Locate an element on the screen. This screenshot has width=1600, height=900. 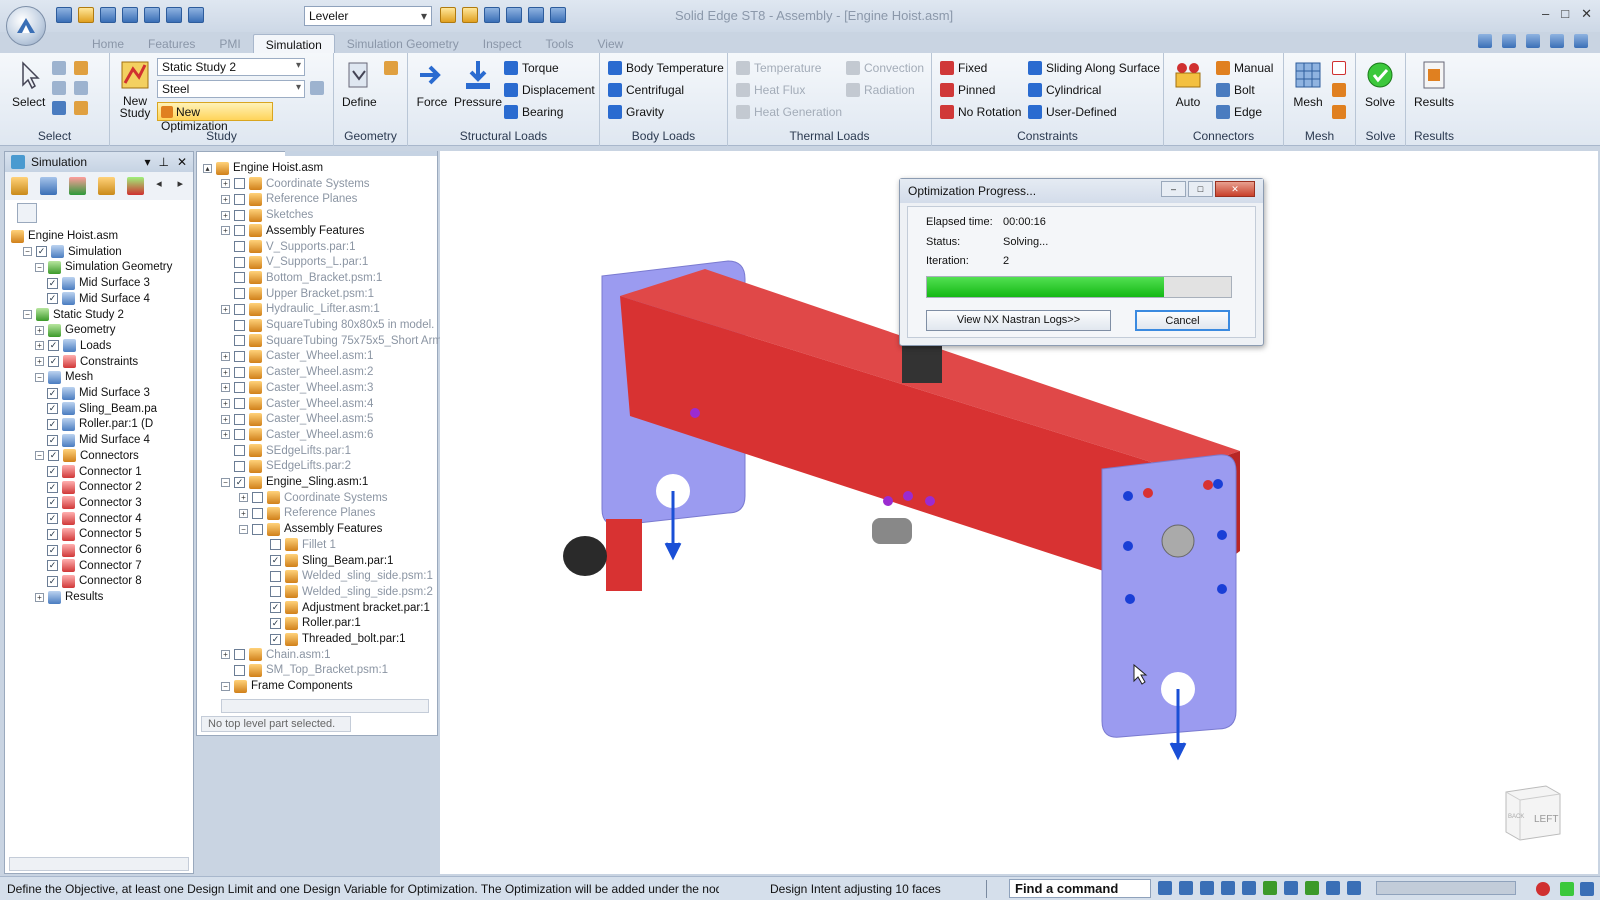
options-icon is located at coordinates (1509, 41).